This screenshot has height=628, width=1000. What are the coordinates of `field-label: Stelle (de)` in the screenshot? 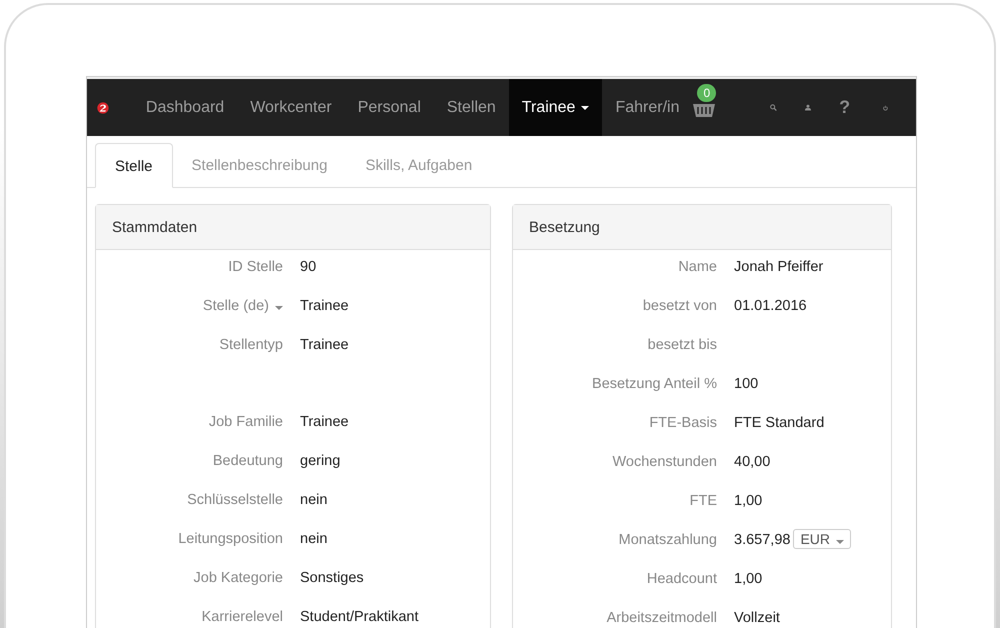 It's located at (242, 306).